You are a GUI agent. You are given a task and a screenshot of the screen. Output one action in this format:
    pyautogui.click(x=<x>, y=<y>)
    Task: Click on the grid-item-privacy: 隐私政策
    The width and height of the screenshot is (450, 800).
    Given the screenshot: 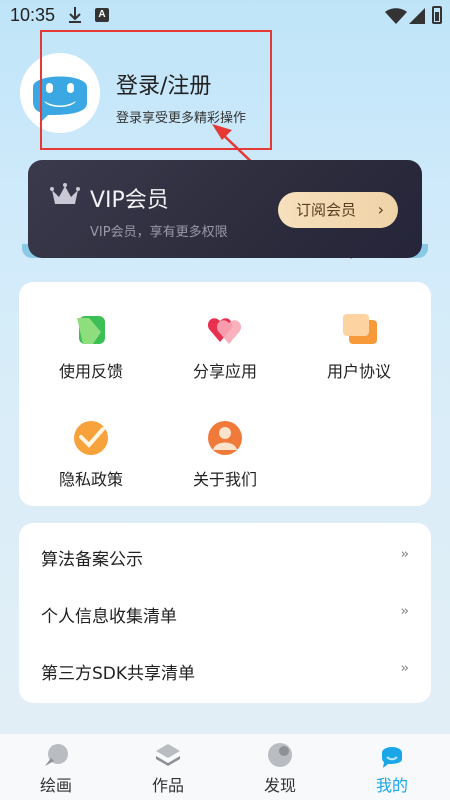 What is the action you would take?
    pyautogui.click(x=91, y=465)
    